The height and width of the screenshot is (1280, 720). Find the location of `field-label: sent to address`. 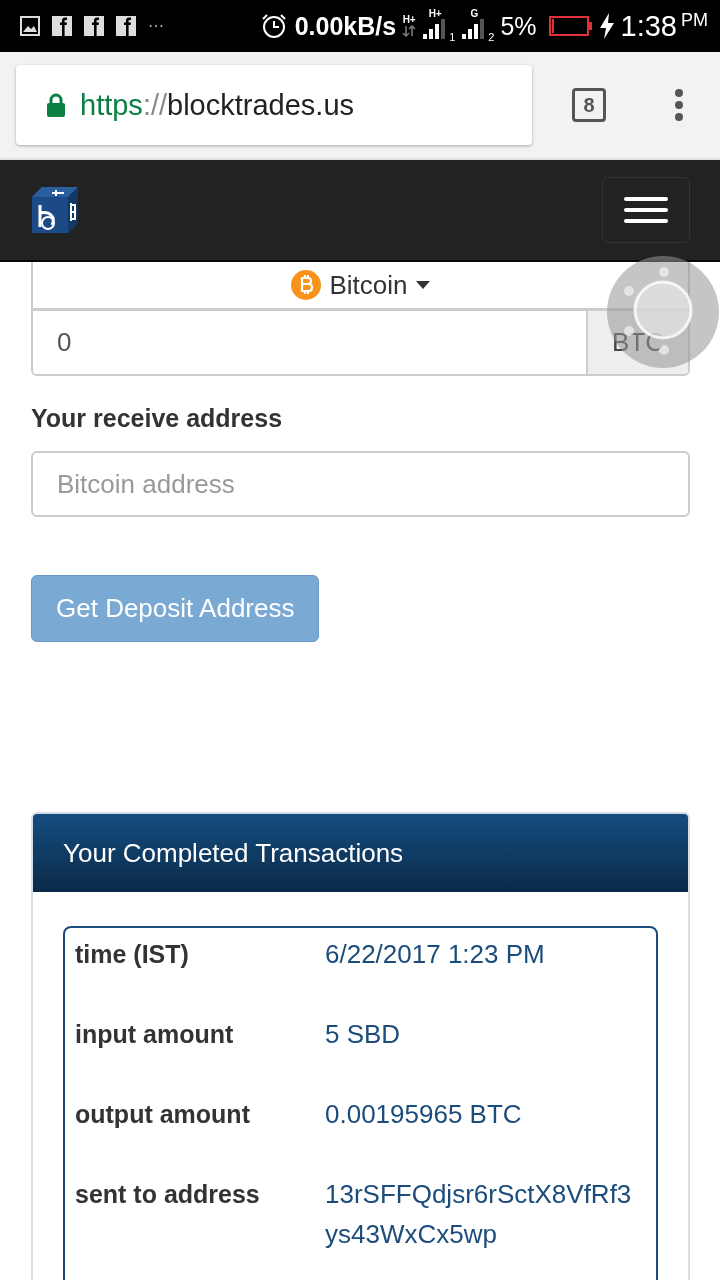

field-label: sent to address is located at coordinates (168, 1194).